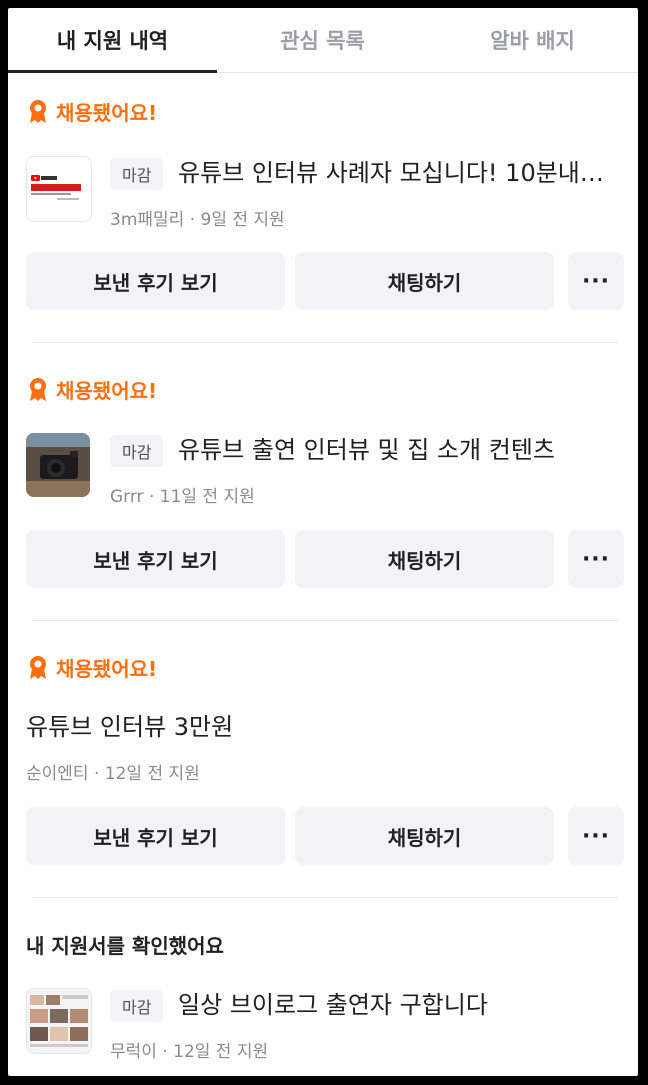  I want to click on tab-my-applications: 내 지원 내역, so click(112, 40).